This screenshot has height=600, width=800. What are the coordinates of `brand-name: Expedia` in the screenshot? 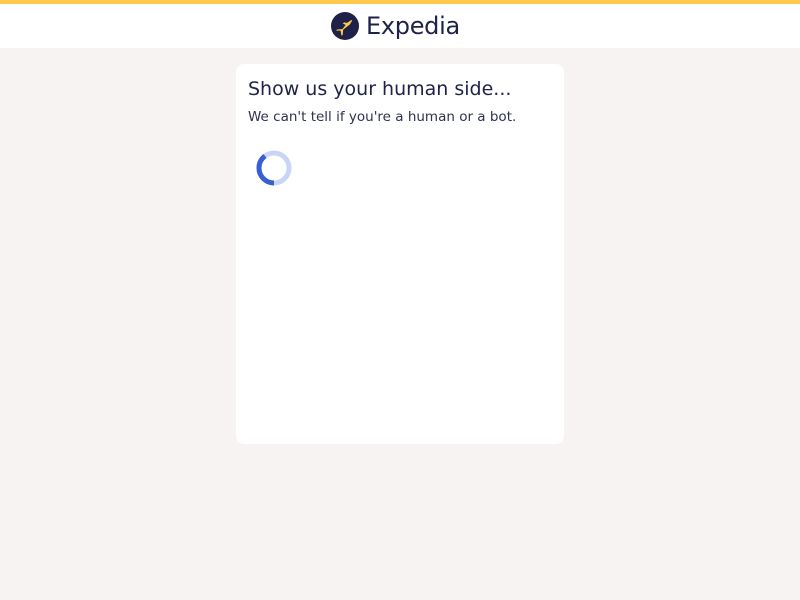 It's located at (413, 26).